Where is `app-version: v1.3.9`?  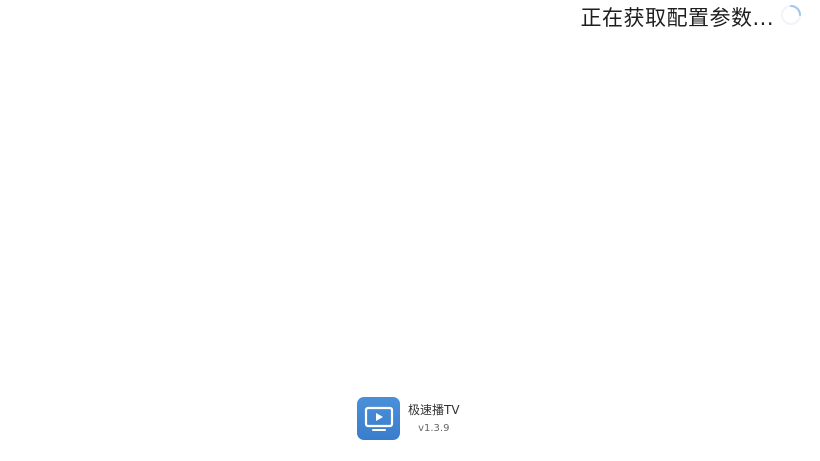 app-version: v1.3.9 is located at coordinates (434, 428).